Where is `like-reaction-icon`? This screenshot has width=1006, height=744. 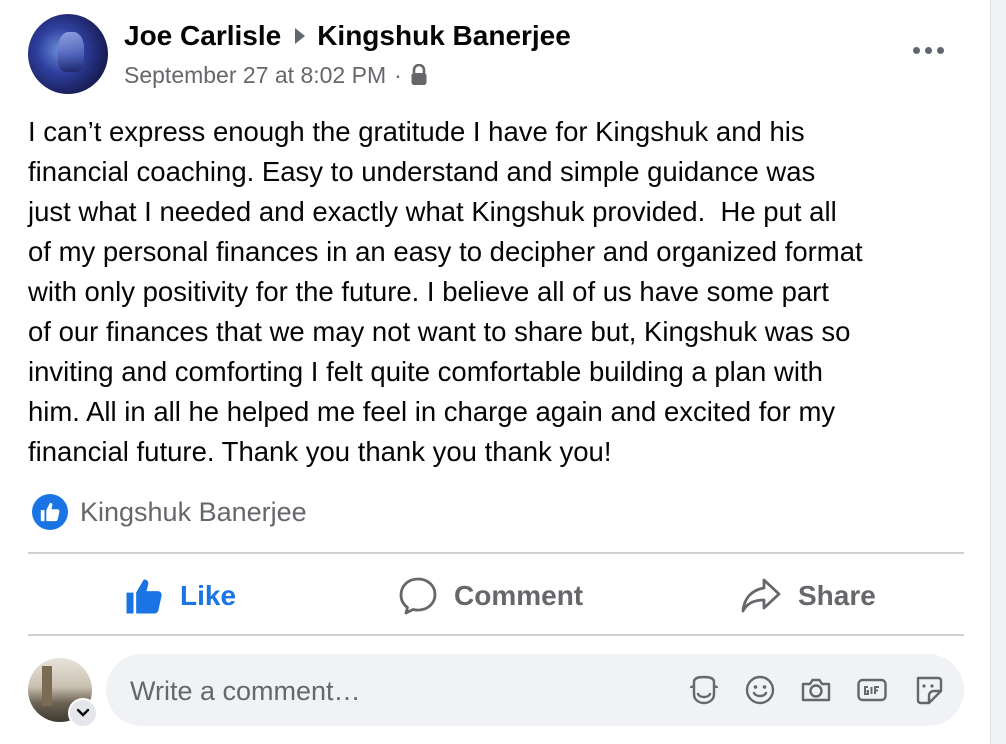 like-reaction-icon is located at coordinates (50, 512).